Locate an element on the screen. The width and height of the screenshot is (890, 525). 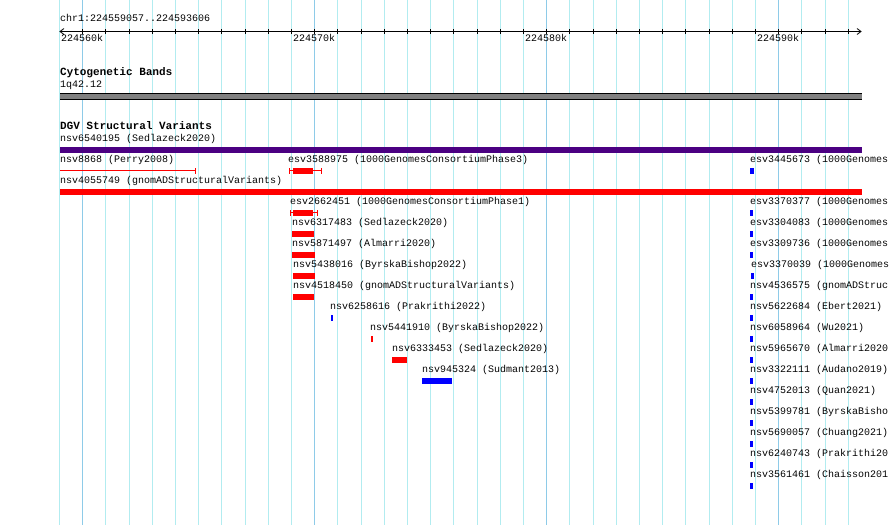
variant-label: nsv4752013 (Quan2021) is located at coordinates (813, 392).